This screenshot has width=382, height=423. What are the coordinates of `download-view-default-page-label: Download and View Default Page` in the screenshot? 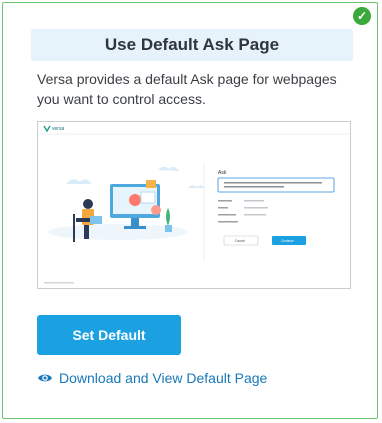 It's located at (163, 378).